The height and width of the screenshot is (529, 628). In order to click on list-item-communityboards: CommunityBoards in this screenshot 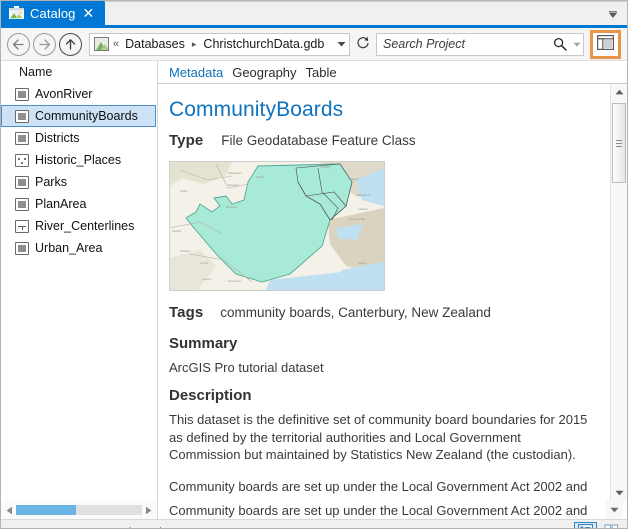, I will do `click(78, 116)`.